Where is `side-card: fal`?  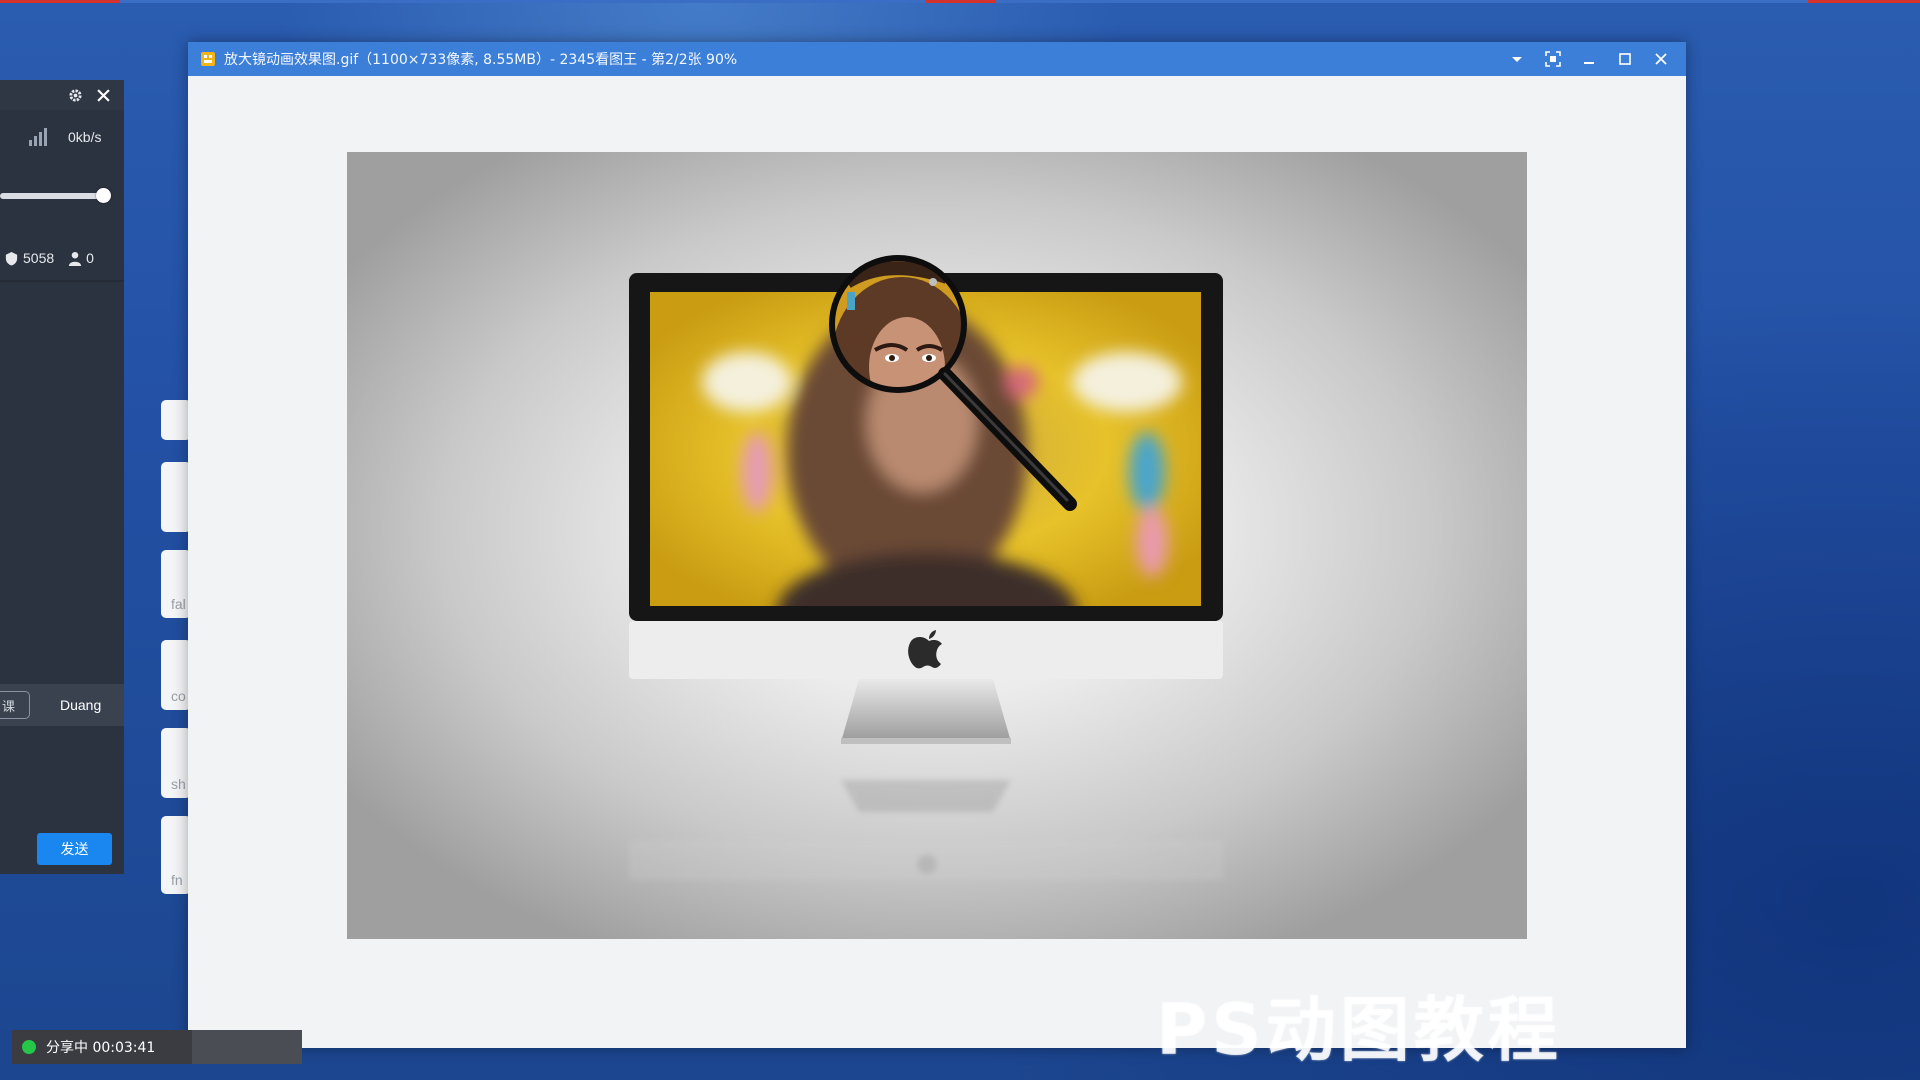 side-card: fal is located at coordinates (176, 584).